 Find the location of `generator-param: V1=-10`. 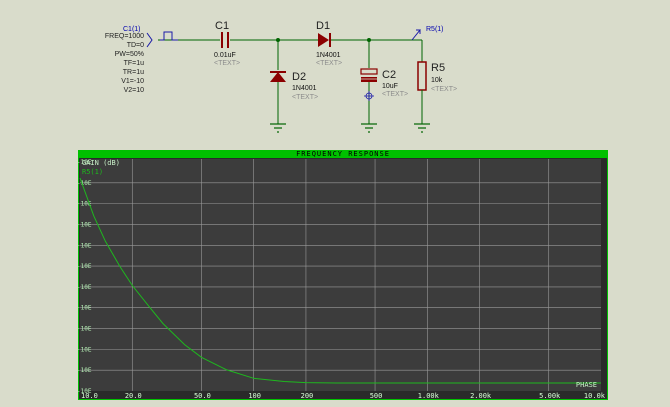

generator-param: V1=-10 is located at coordinates (132, 81).